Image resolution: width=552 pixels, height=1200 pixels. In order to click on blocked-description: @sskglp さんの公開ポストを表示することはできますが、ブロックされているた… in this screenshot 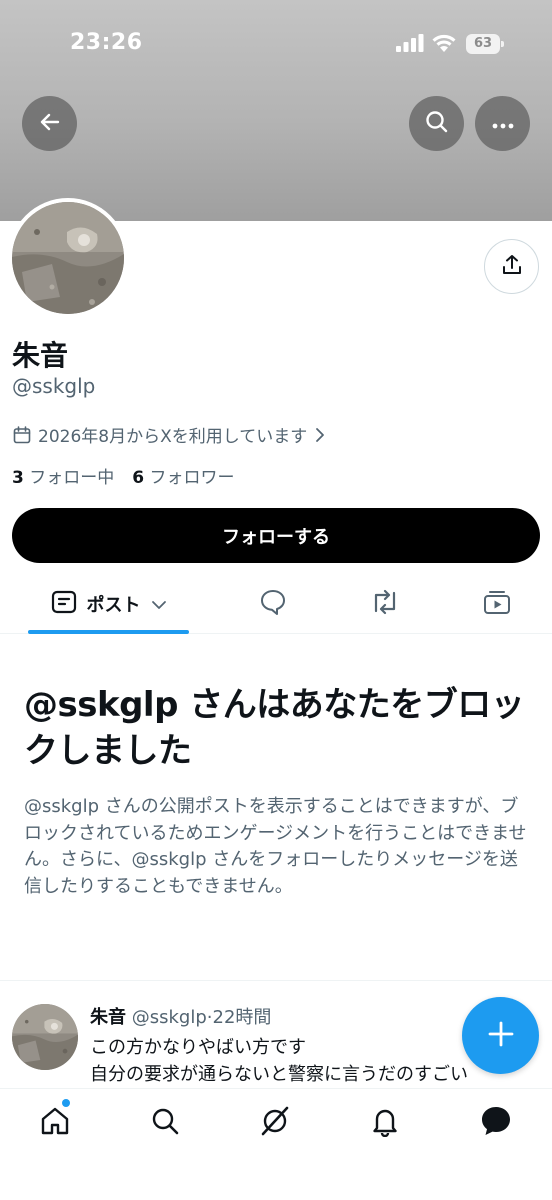, I will do `click(275, 846)`.